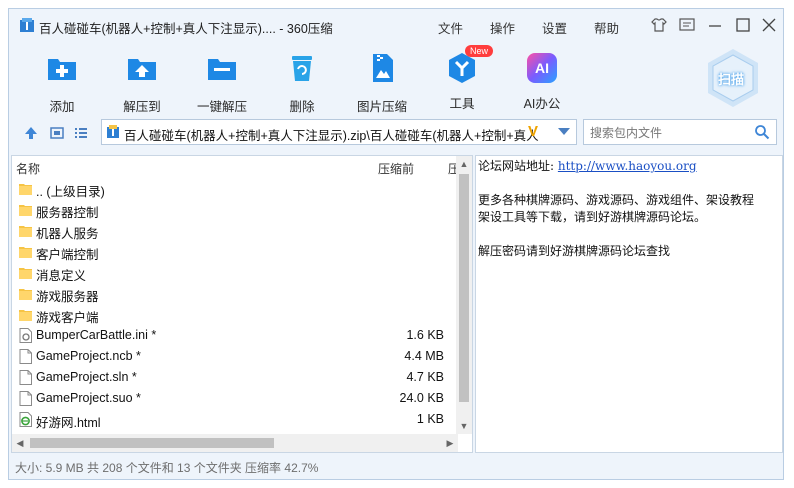 The image size is (794, 488). Describe the element at coordinates (542, 68) in the screenshot. I see `ai-icon-text: AI` at that location.